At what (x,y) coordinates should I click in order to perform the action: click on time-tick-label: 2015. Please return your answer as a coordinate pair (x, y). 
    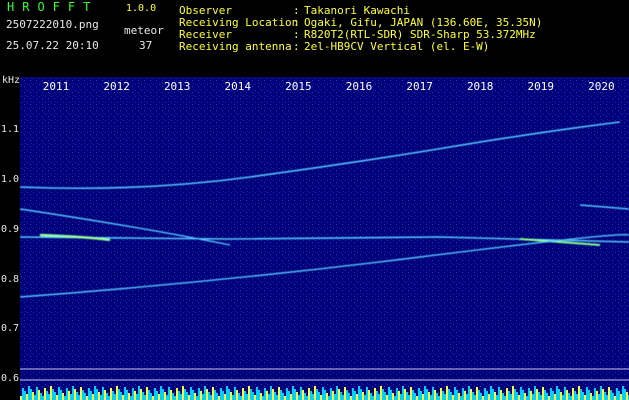
    Looking at the image, I should click on (298, 86).